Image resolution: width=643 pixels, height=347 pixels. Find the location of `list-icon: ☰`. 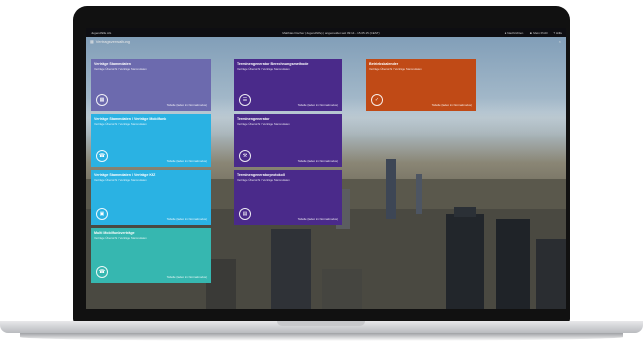

list-icon: ☰ is located at coordinates (245, 100).